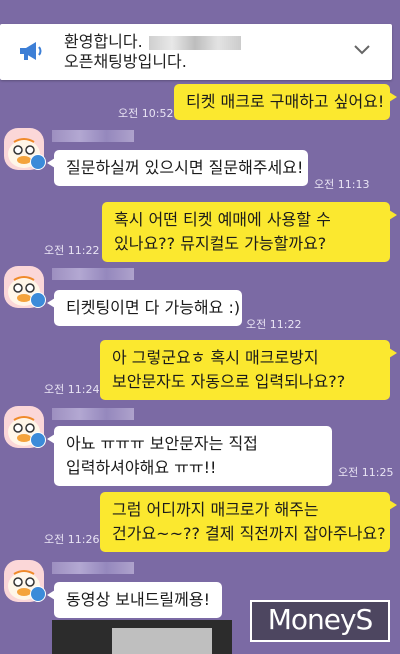  I want to click on watermark-logo: MoneyS, so click(320, 621).